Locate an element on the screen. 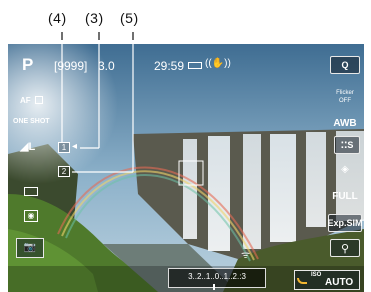 Image resolution: width=371 pixels, height=292 pixels. iso-button: ISO AUTO is located at coordinates (327, 280).